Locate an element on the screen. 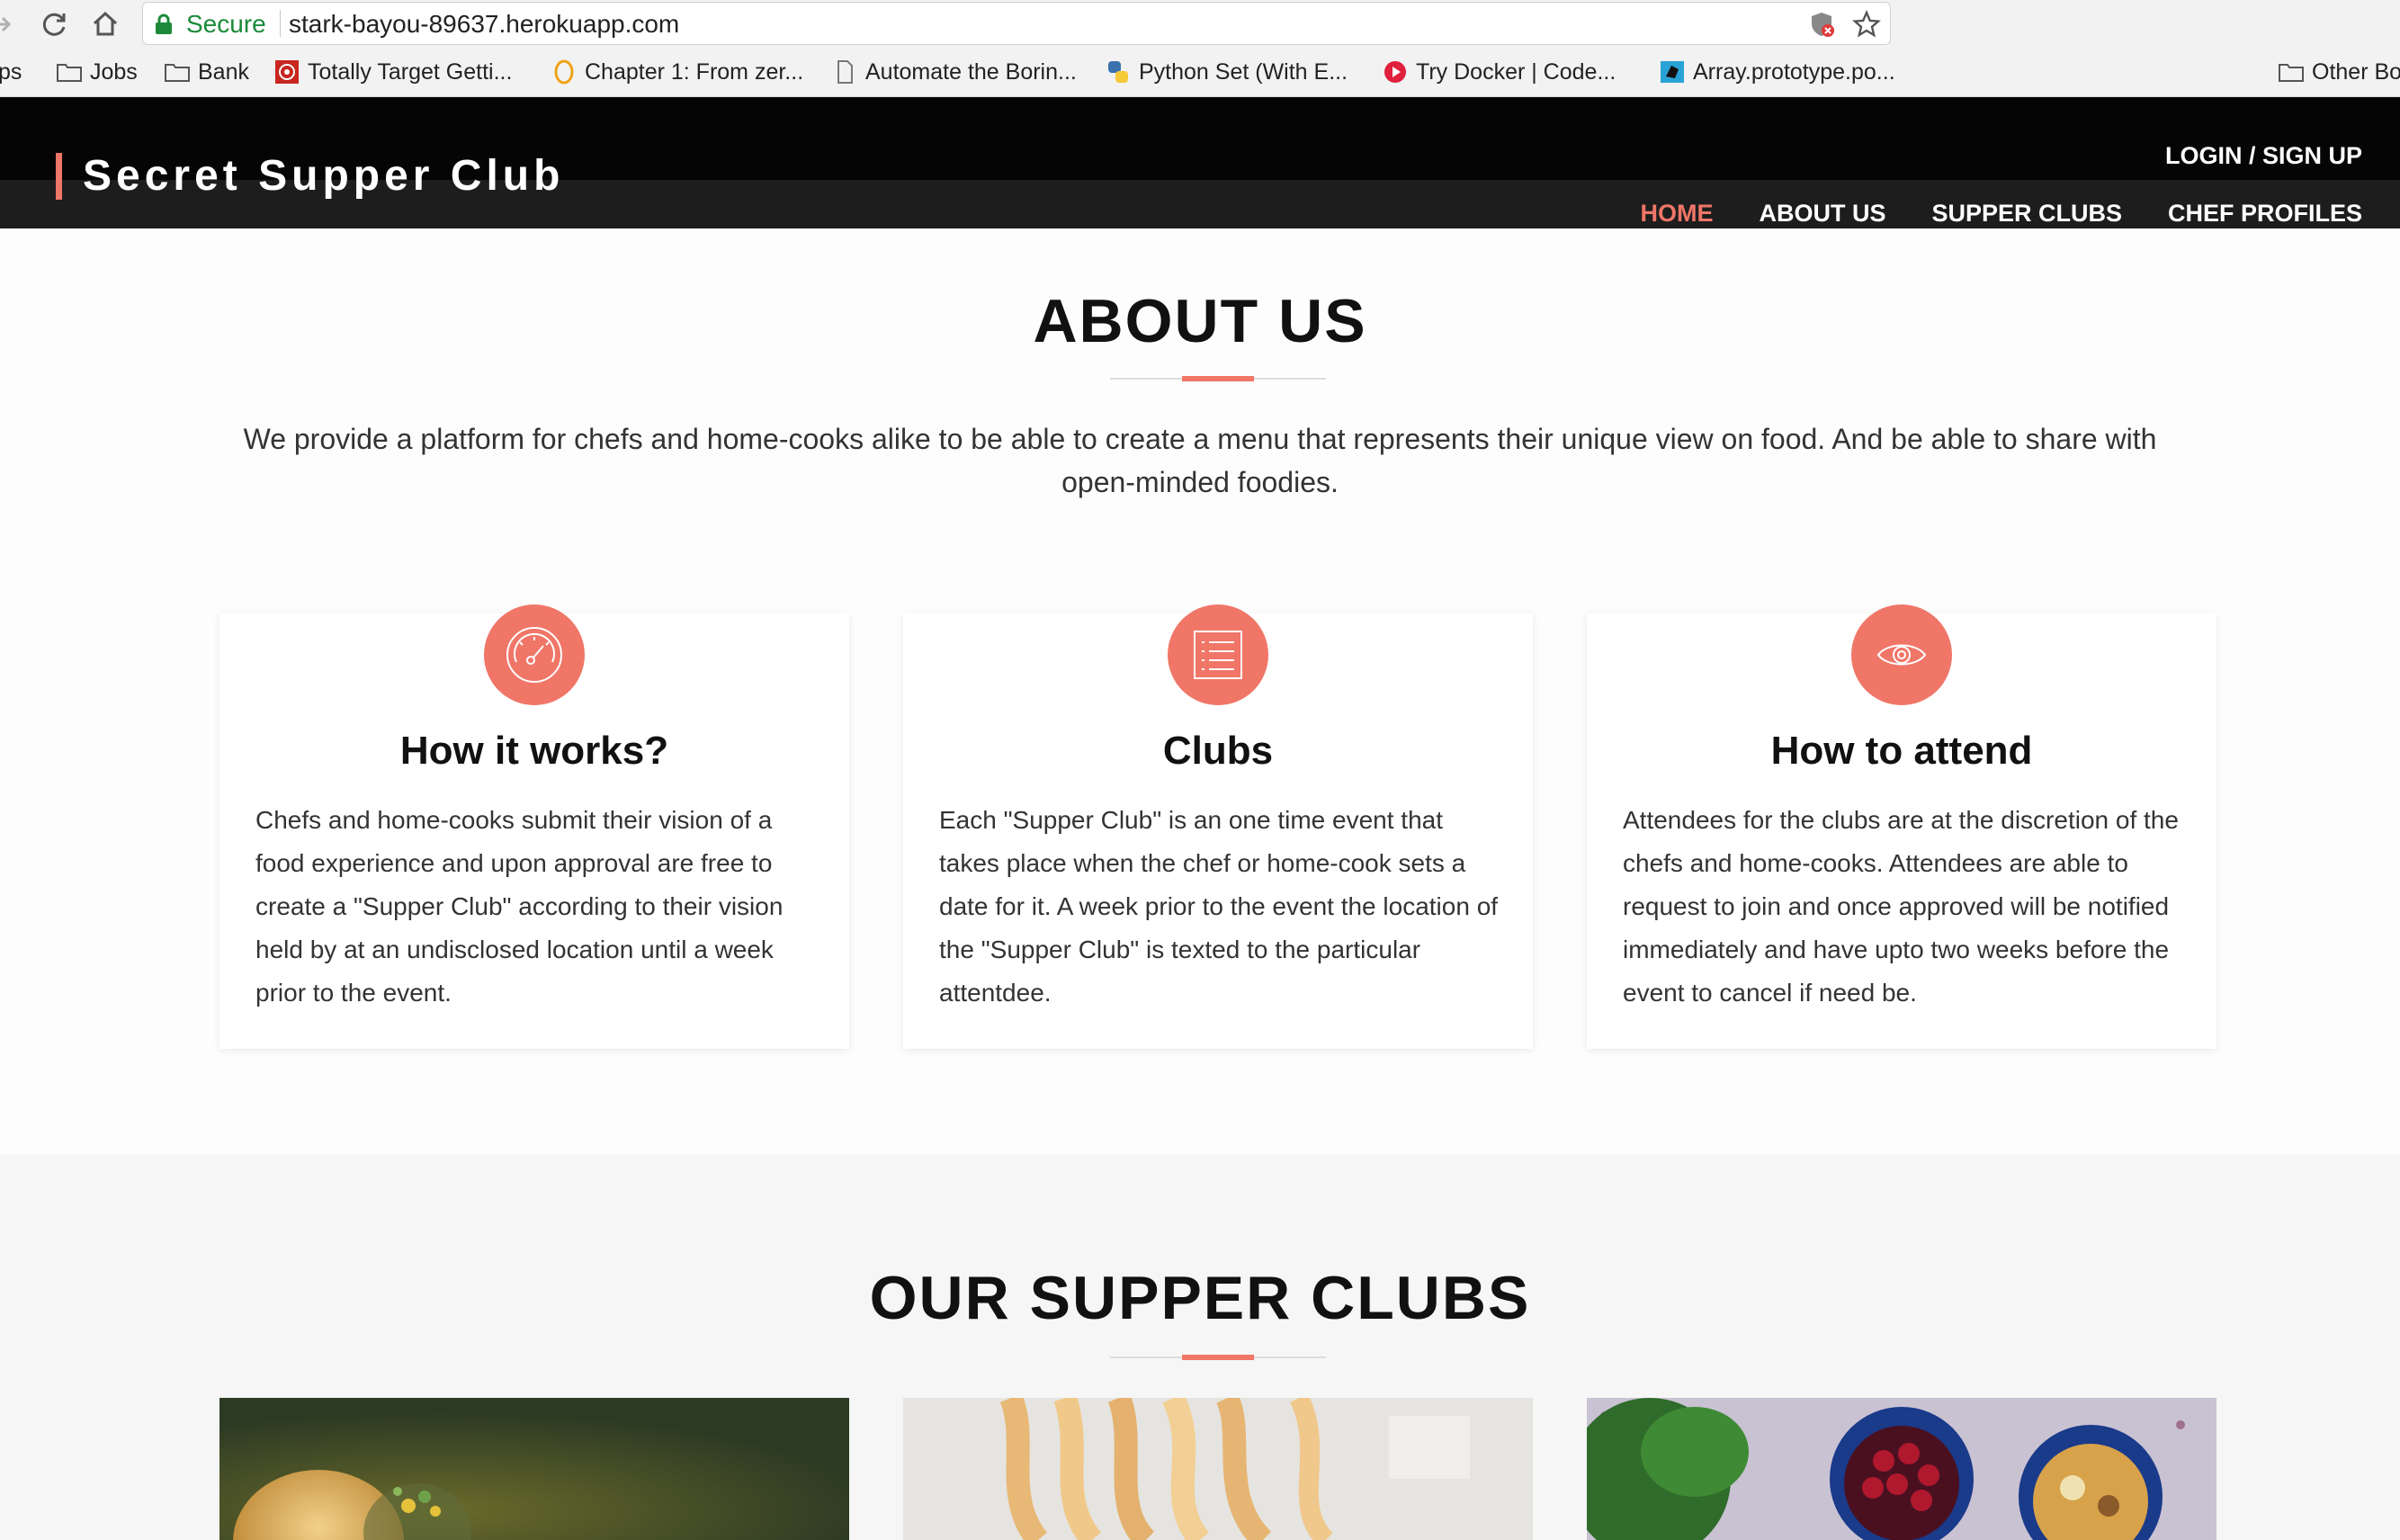 This screenshot has height=1540, width=2400. card-title: Clubs is located at coordinates (1218, 751).